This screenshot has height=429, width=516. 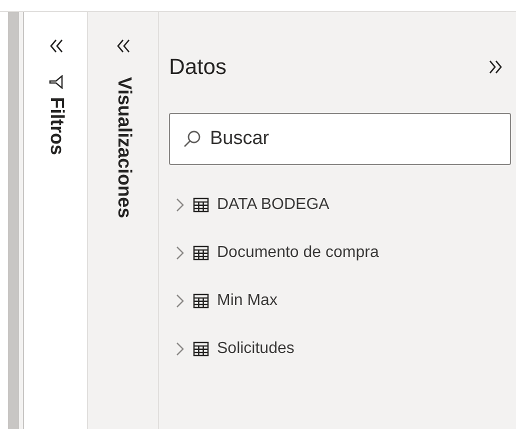 I want to click on search-icon, so click(x=192, y=139).